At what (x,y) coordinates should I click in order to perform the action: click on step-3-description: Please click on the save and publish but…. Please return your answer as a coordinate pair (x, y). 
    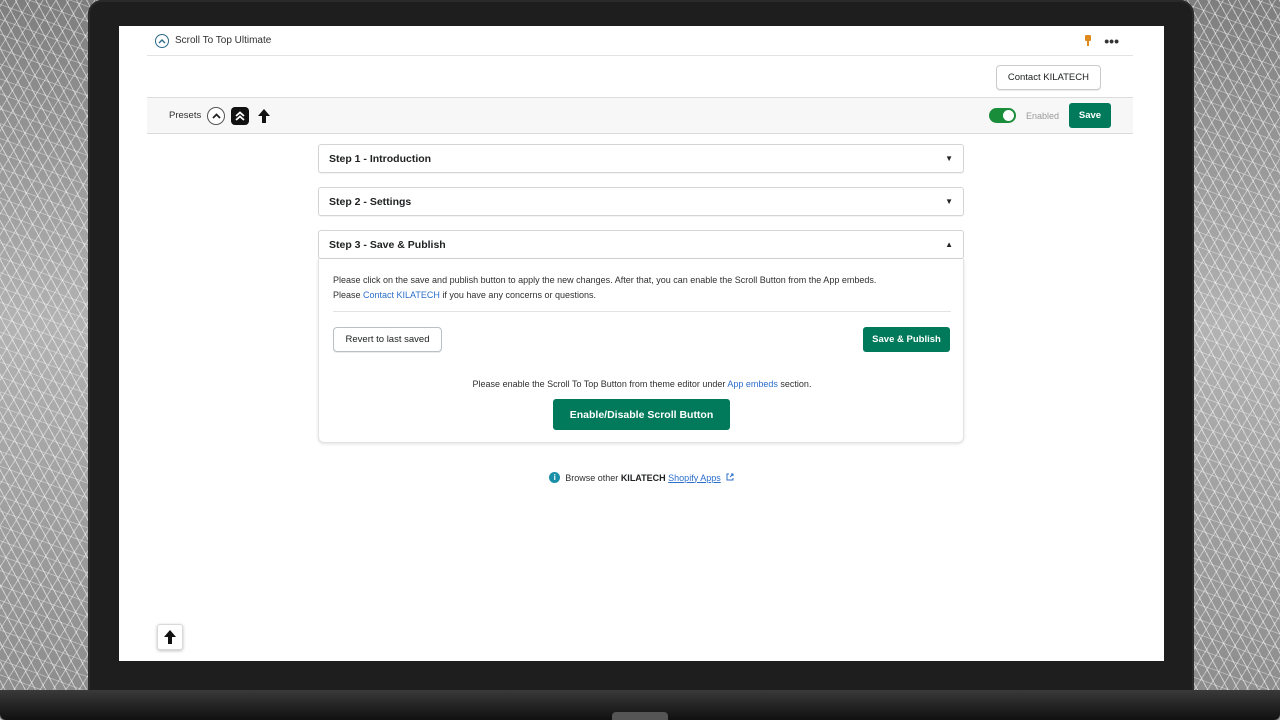
    Looking at the image, I should click on (643, 288).